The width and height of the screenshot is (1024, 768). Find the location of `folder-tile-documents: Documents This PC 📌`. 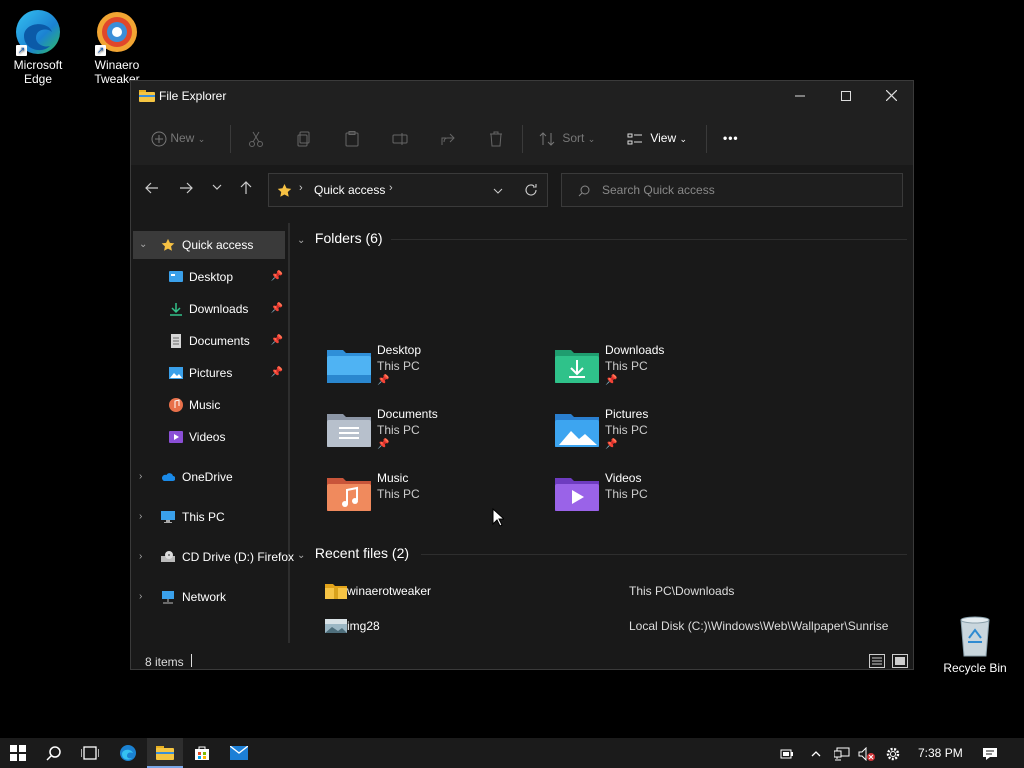

folder-tile-documents: Documents This PC 📌 is located at coordinates (437, 435).